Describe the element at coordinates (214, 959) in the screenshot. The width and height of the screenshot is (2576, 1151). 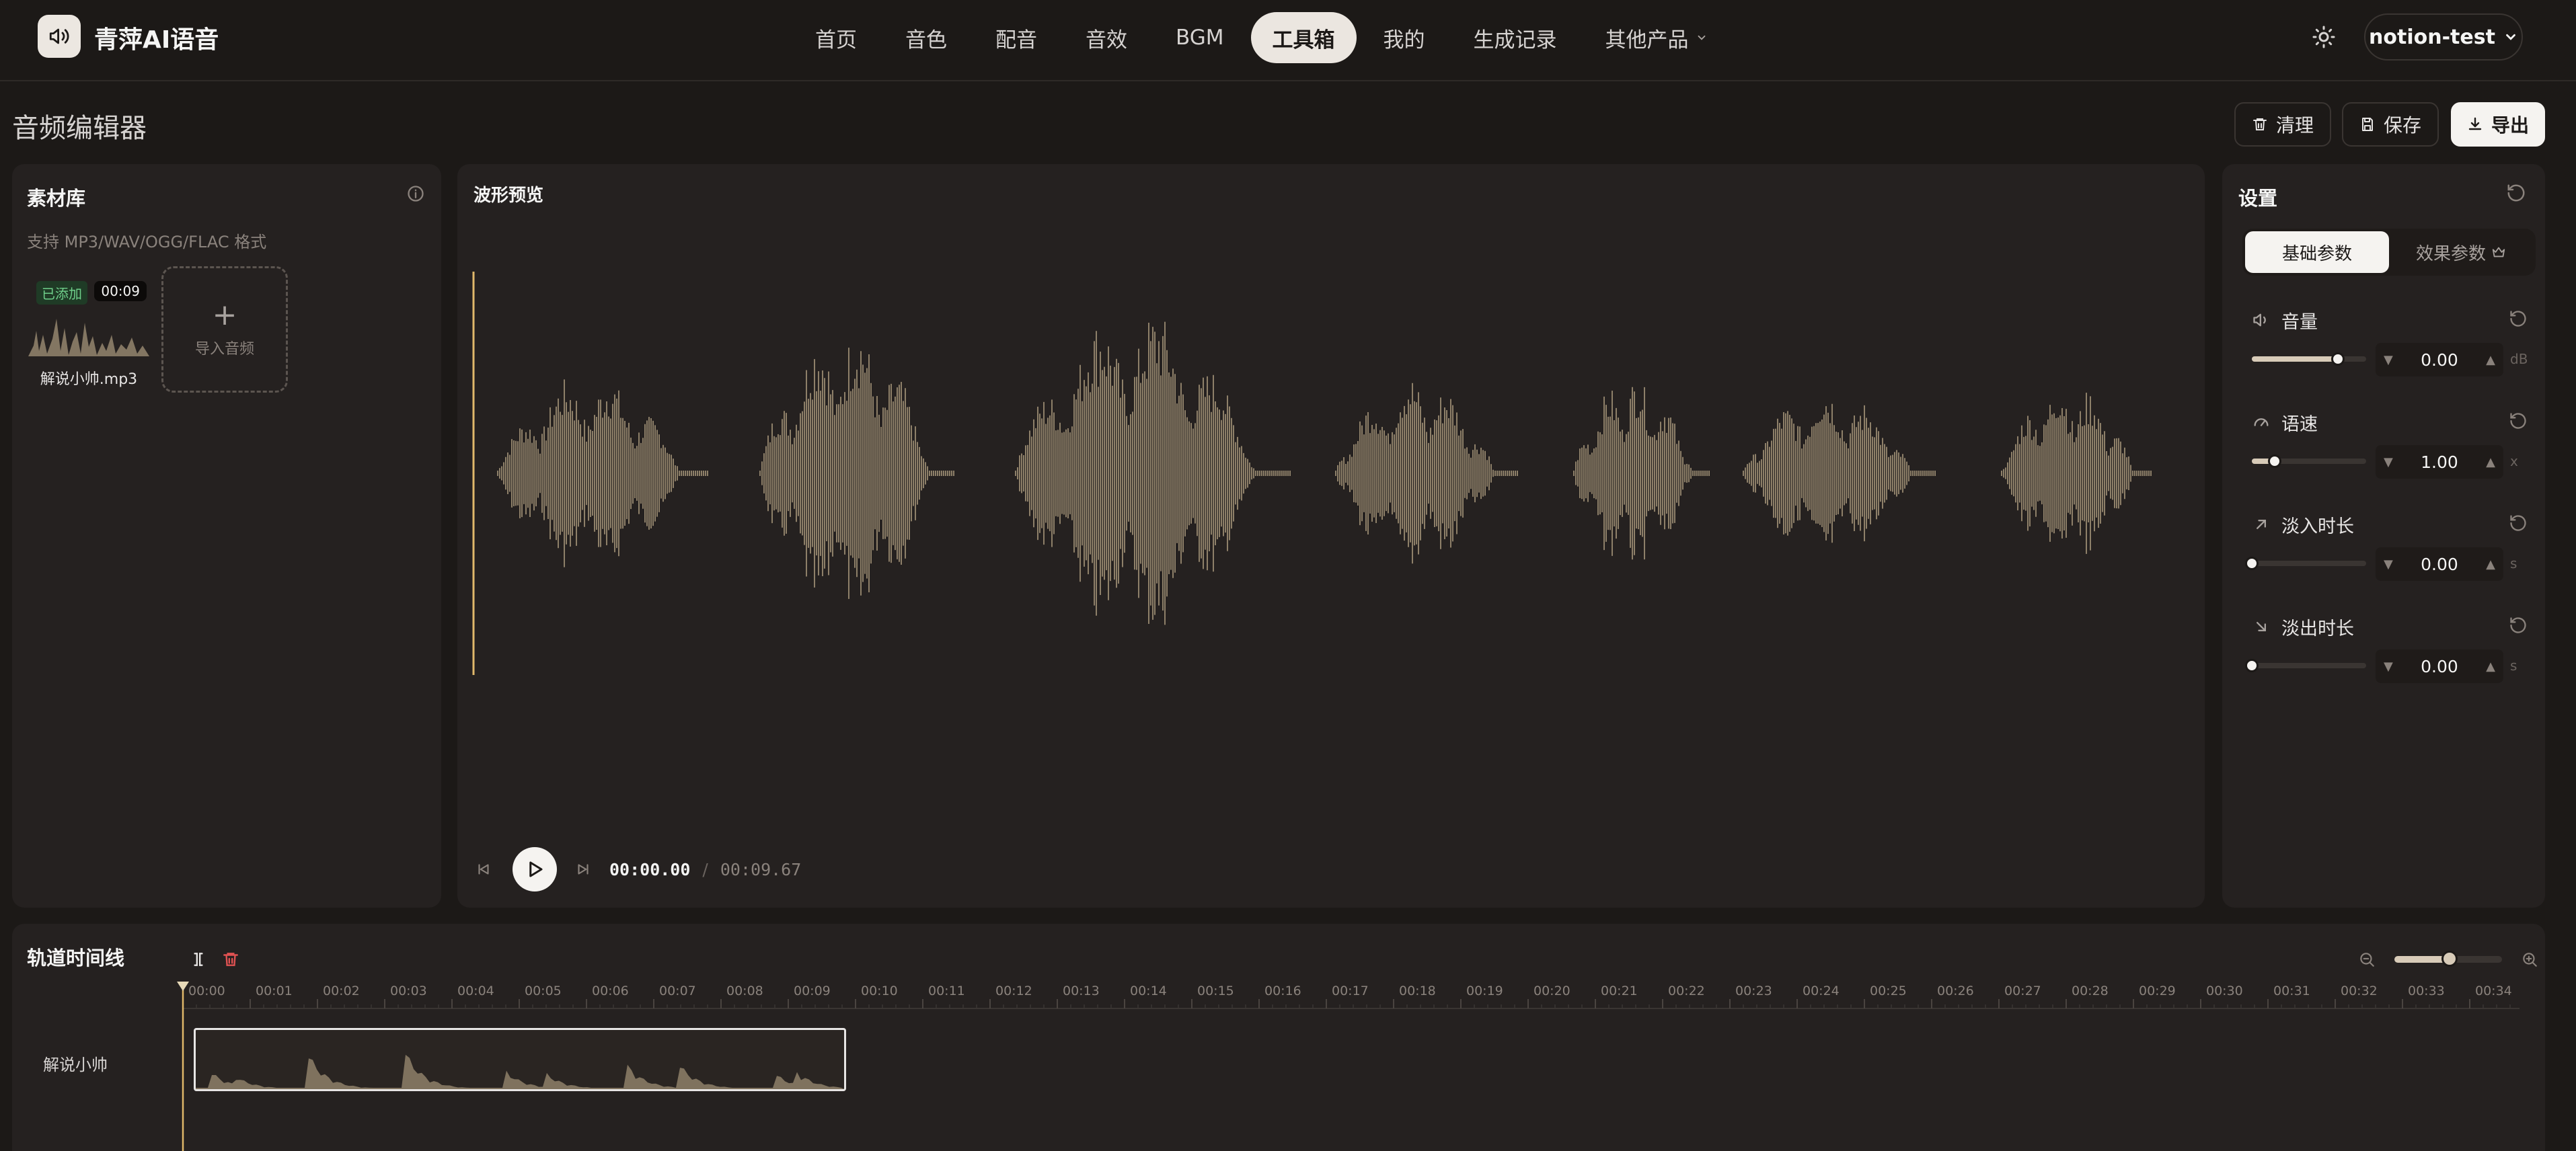
I see `timeline-tools` at that location.